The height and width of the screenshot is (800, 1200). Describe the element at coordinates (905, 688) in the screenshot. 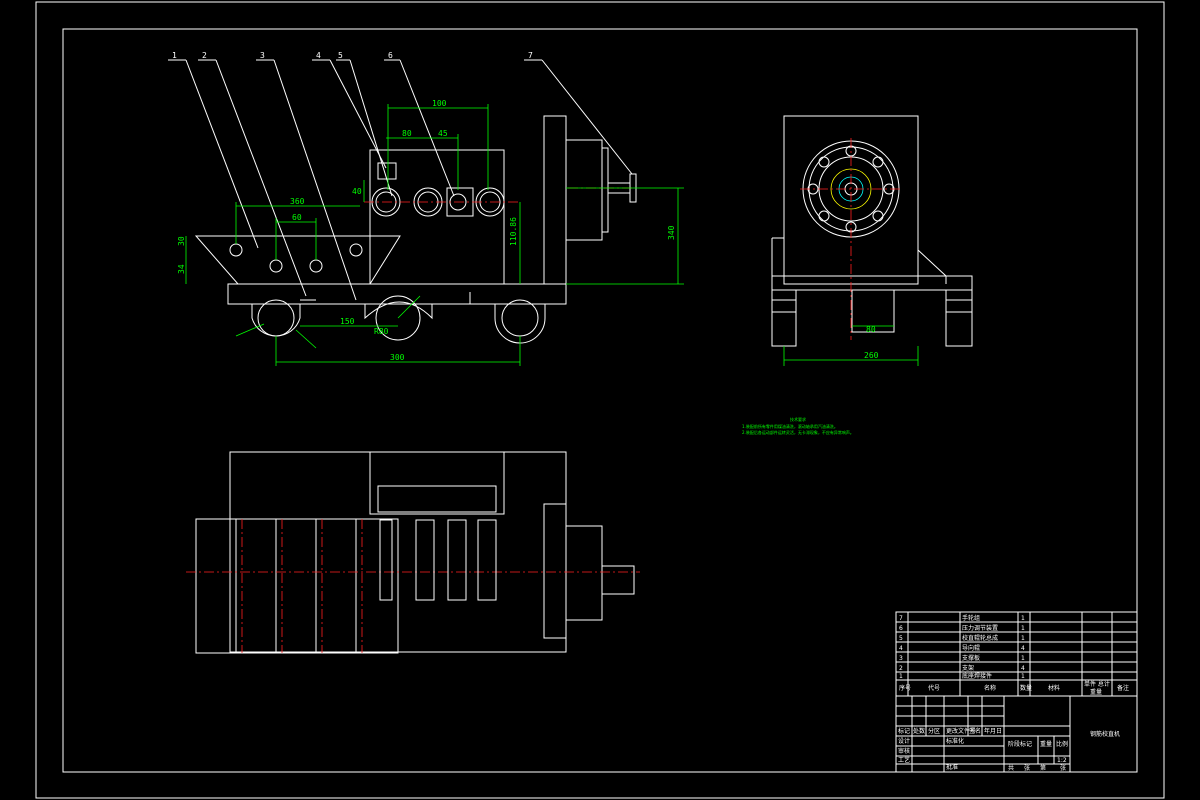

I see `svg-text: 序号` at that location.